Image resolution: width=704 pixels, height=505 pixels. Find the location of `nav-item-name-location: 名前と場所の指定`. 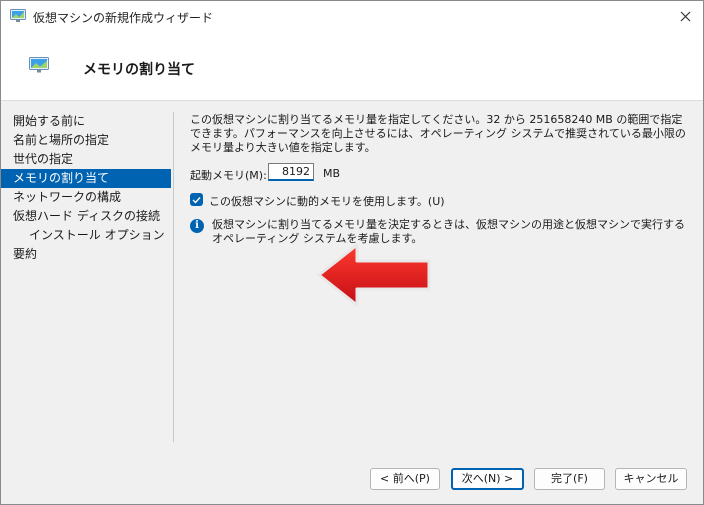

nav-item-name-location: 名前と場所の指定 is located at coordinates (86, 140).